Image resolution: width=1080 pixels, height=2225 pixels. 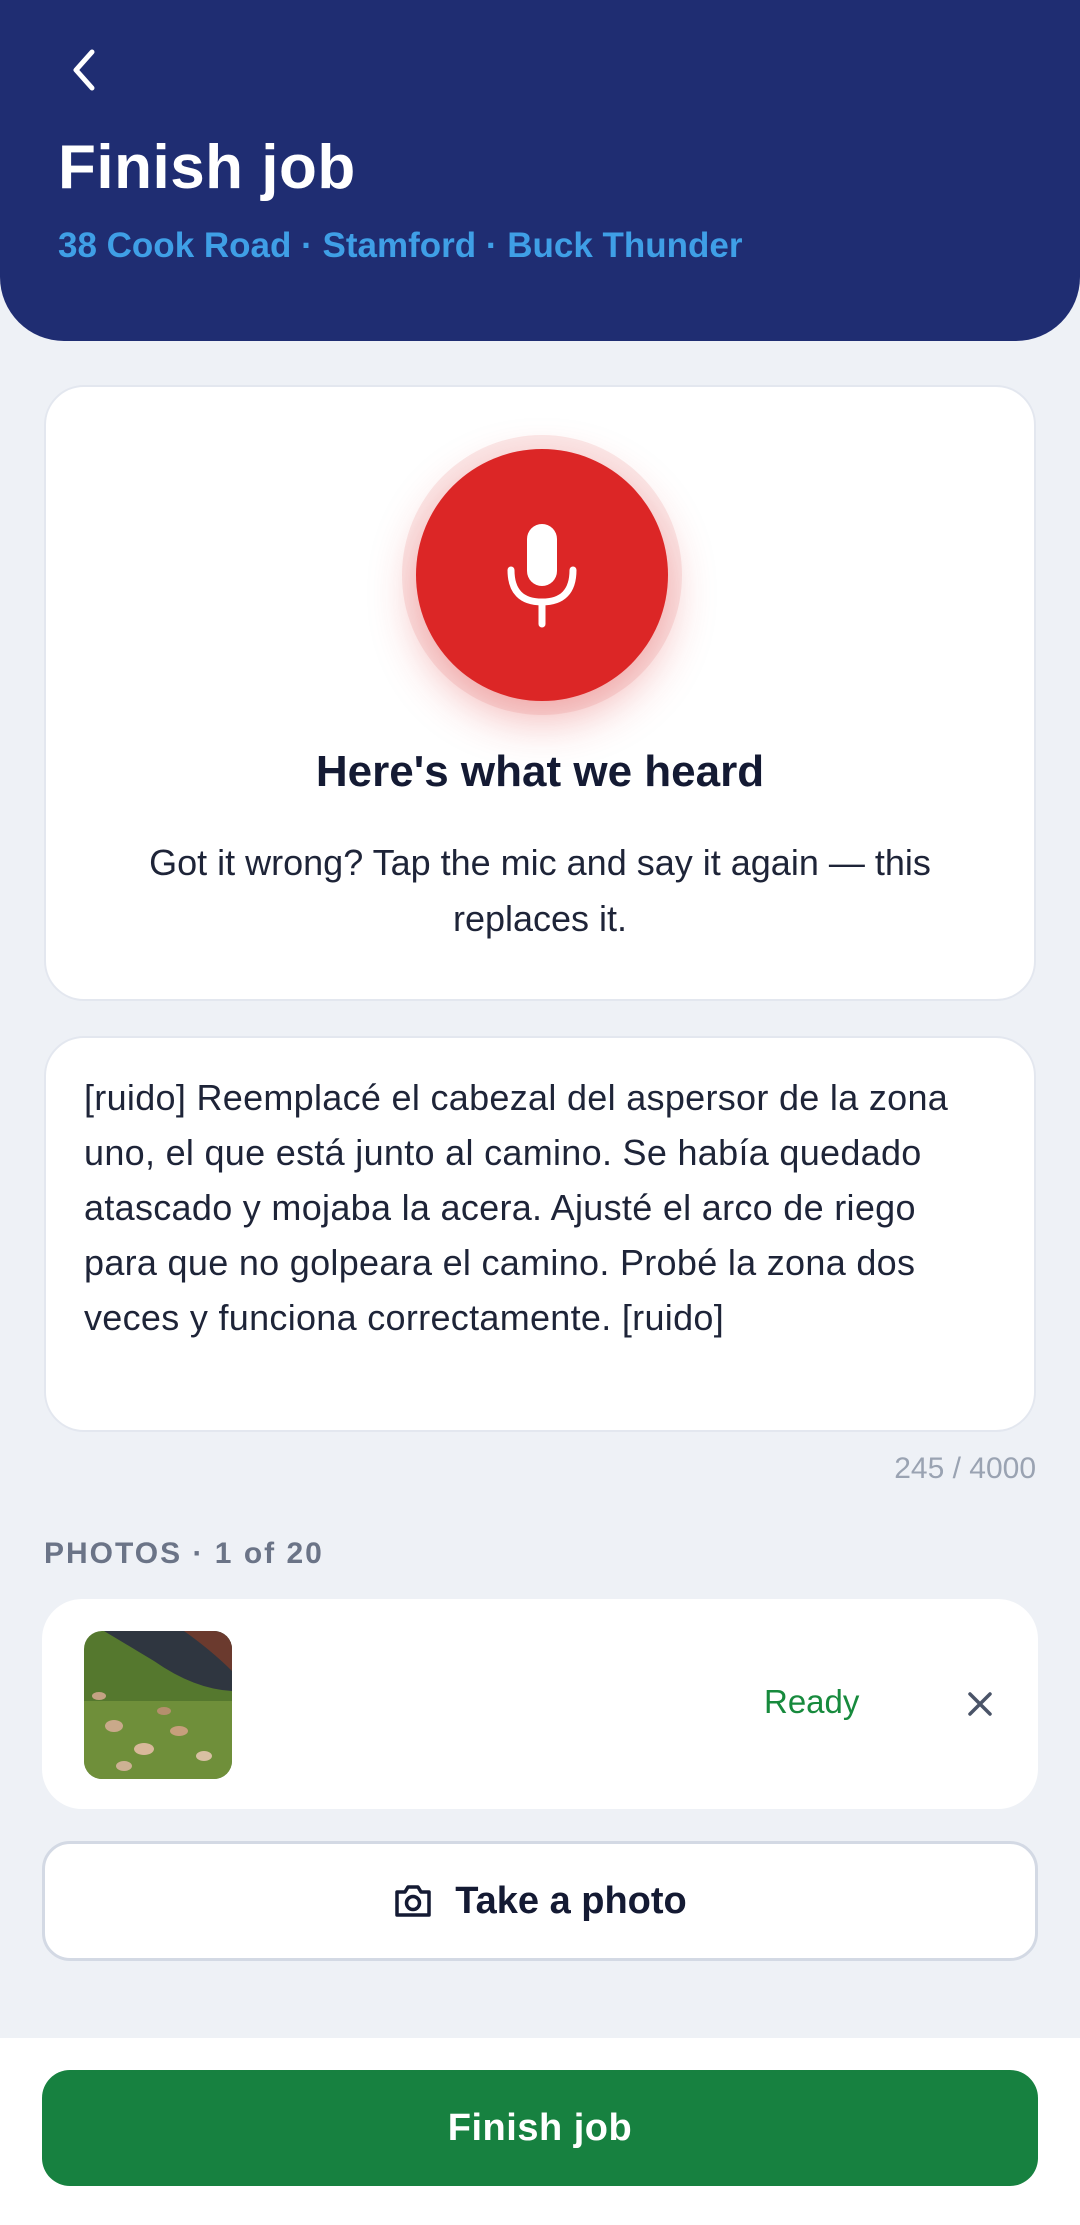 What do you see at coordinates (571, 1900) in the screenshot?
I see `take-photo-label: Take a photo` at bounding box center [571, 1900].